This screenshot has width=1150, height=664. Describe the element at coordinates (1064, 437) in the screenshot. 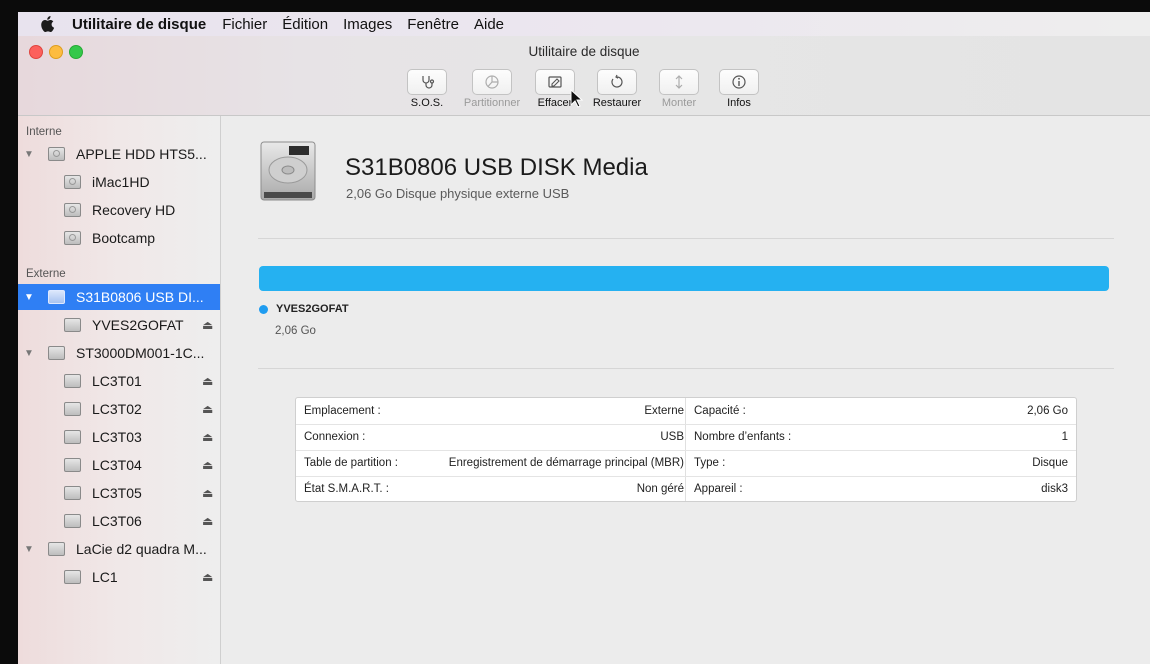

I see `info-value: 1` at that location.